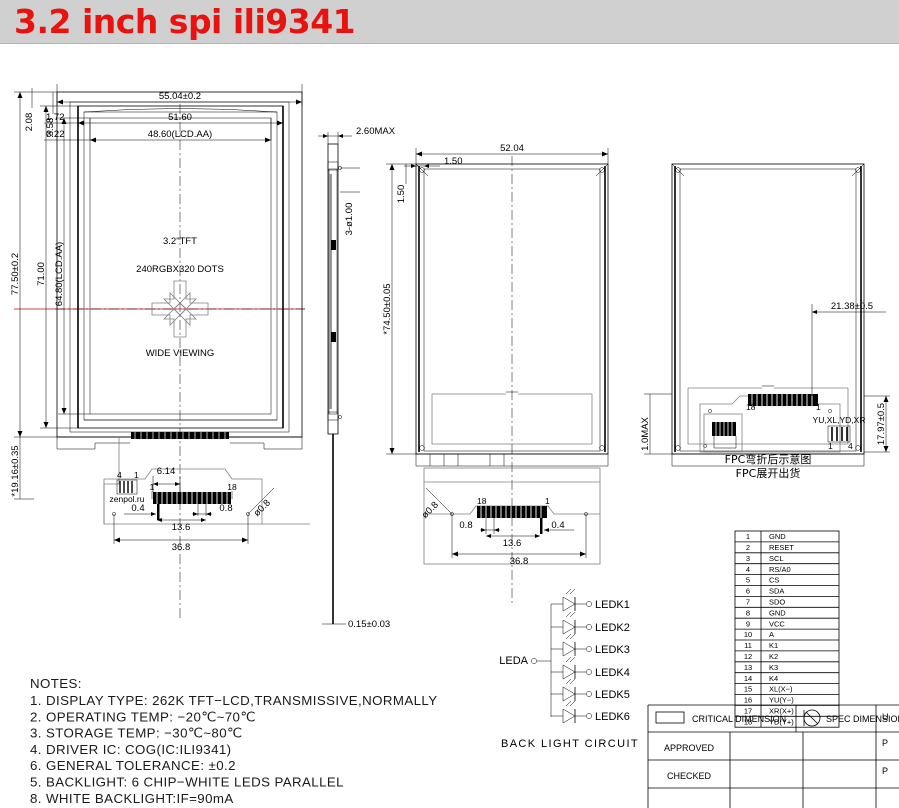  I want to click on pin-number: 9, so click(748, 623).